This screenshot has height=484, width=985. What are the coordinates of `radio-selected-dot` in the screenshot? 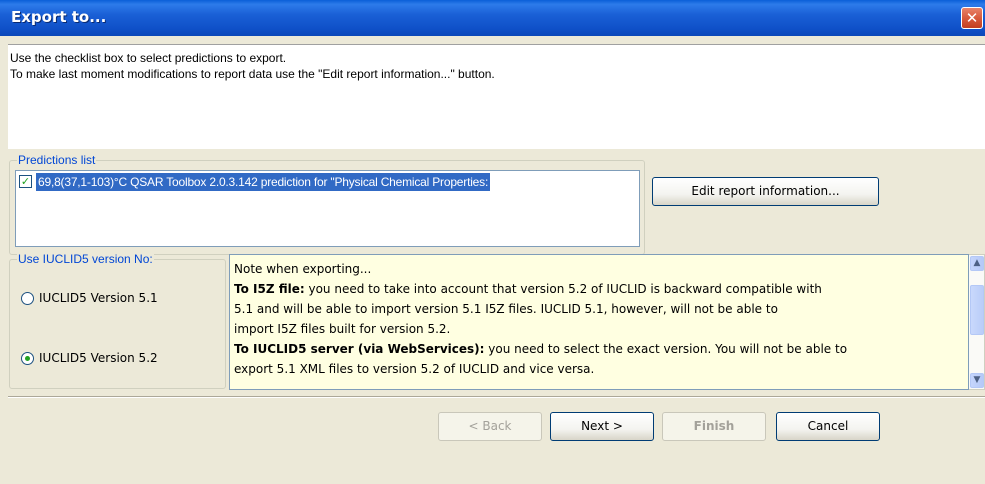 It's located at (27, 358).